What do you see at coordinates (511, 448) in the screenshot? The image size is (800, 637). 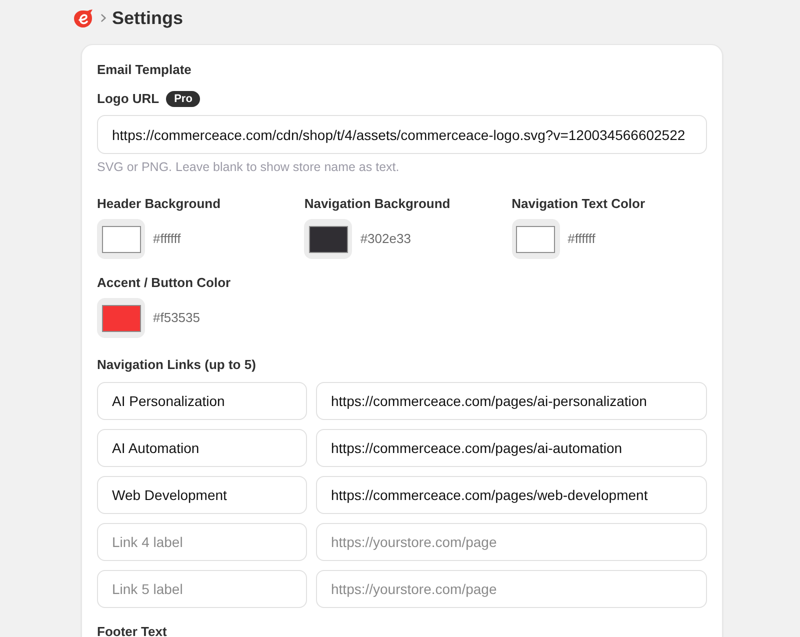 I see `link-url-field: https://commerceace.com/pages/ai-automation` at bounding box center [511, 448].